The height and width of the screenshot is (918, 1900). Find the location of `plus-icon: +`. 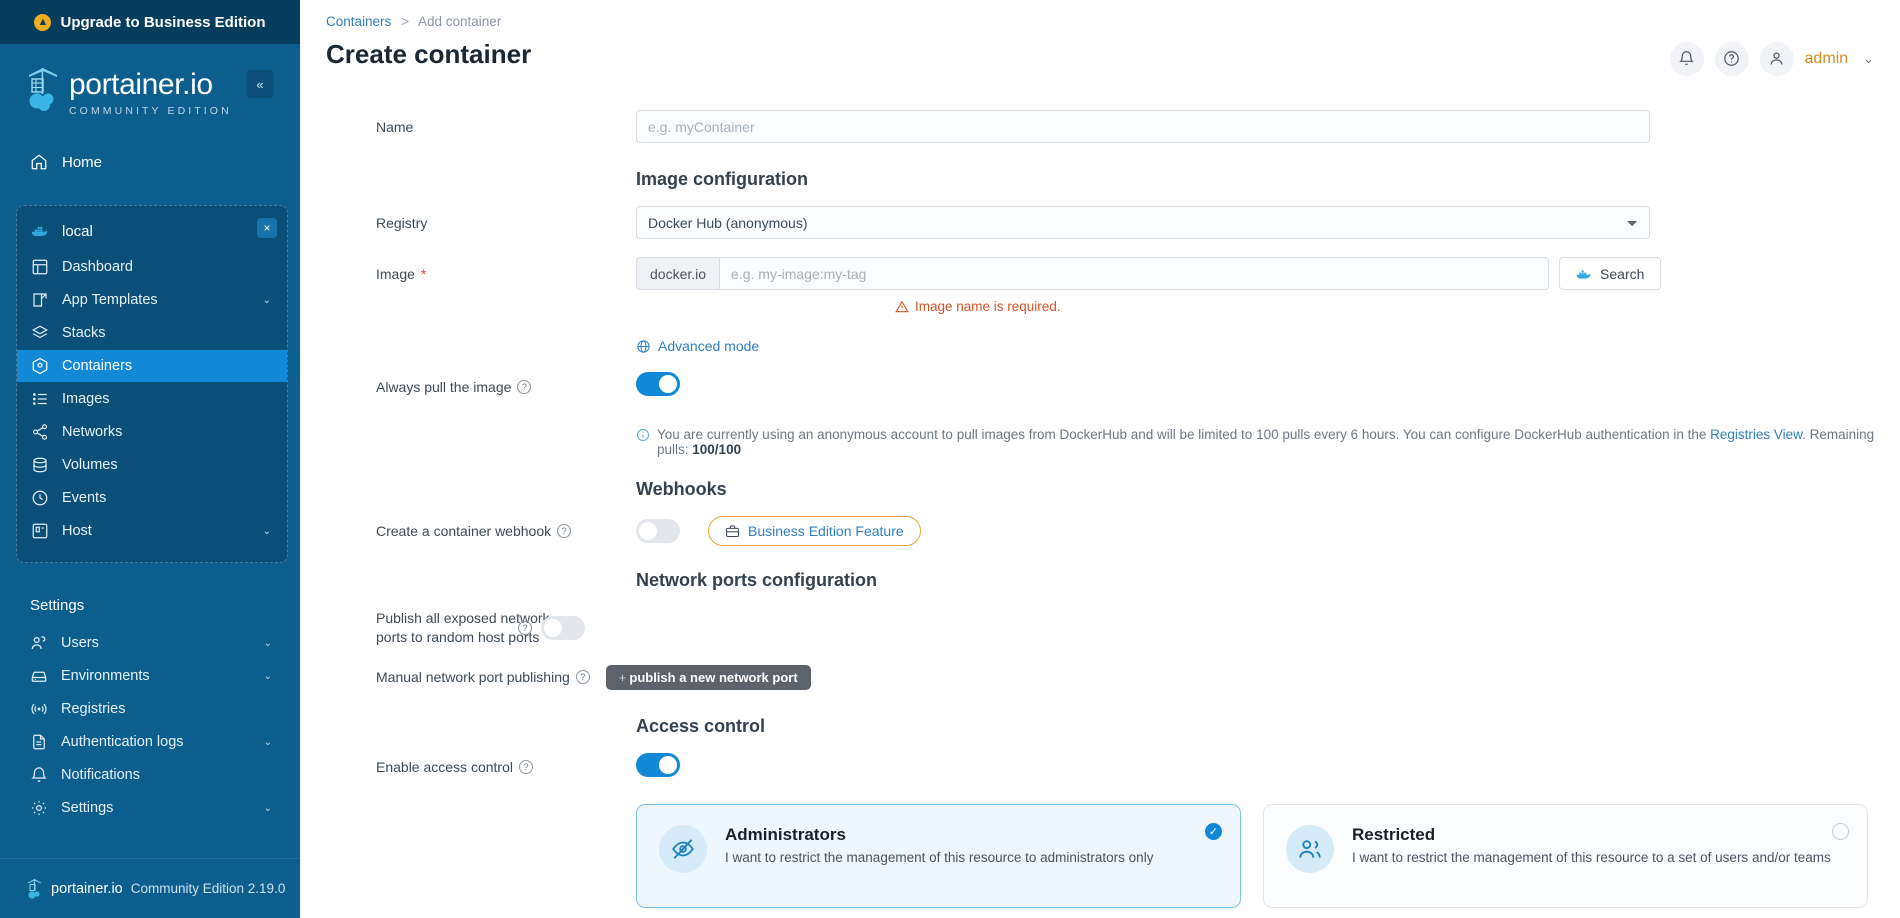

plus-icon: + is located at coordinates (622, 677).